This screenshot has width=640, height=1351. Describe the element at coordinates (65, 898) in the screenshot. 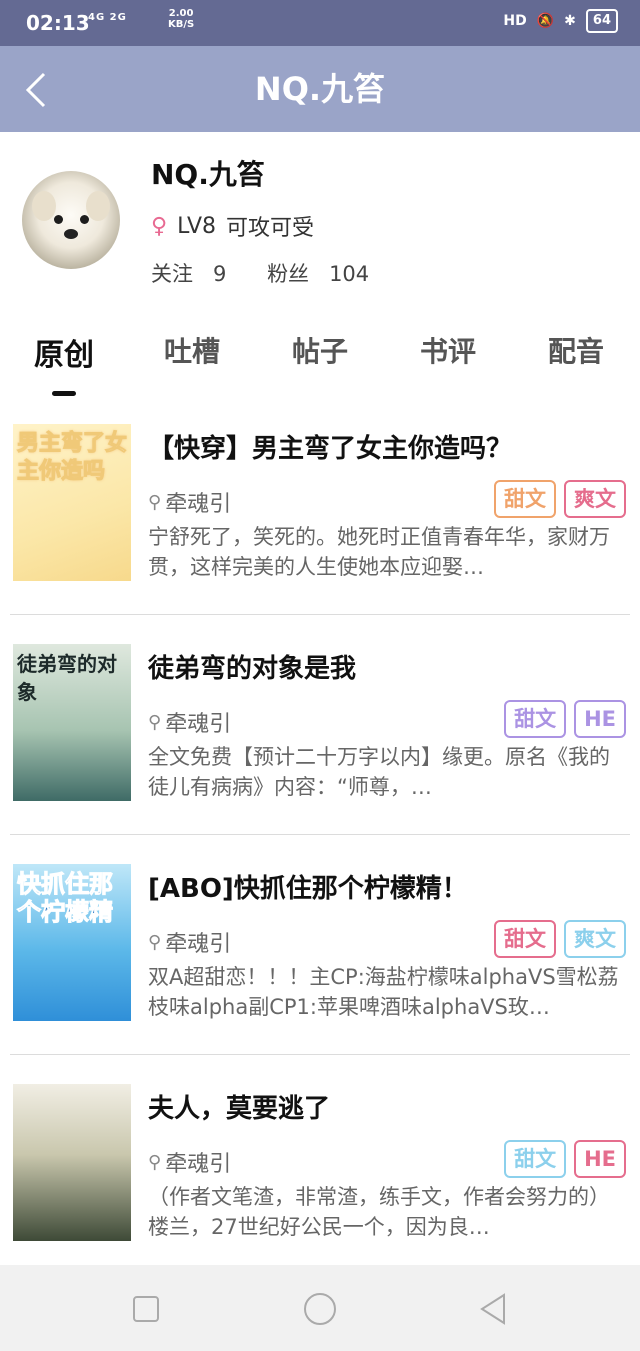

I see `book-cover-title: 快抓住那个柠檬精` at that location.